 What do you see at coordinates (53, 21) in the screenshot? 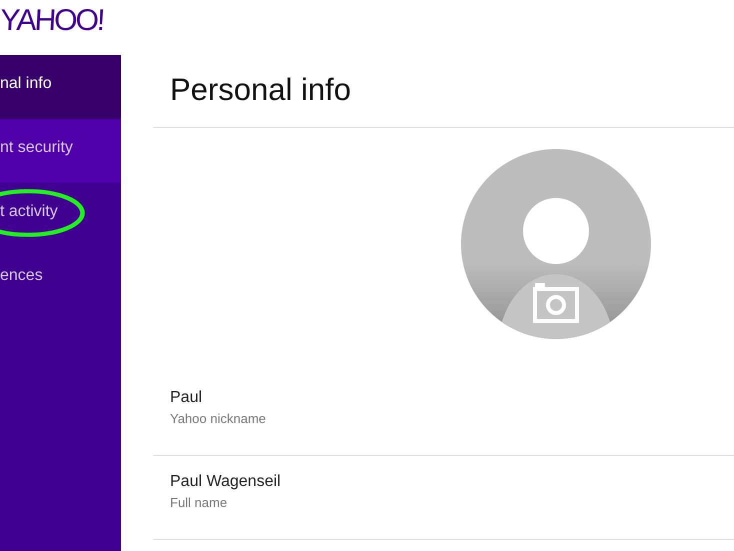
I see `yahoo-logo: YAHOO!` at bounding box center [53, 21].